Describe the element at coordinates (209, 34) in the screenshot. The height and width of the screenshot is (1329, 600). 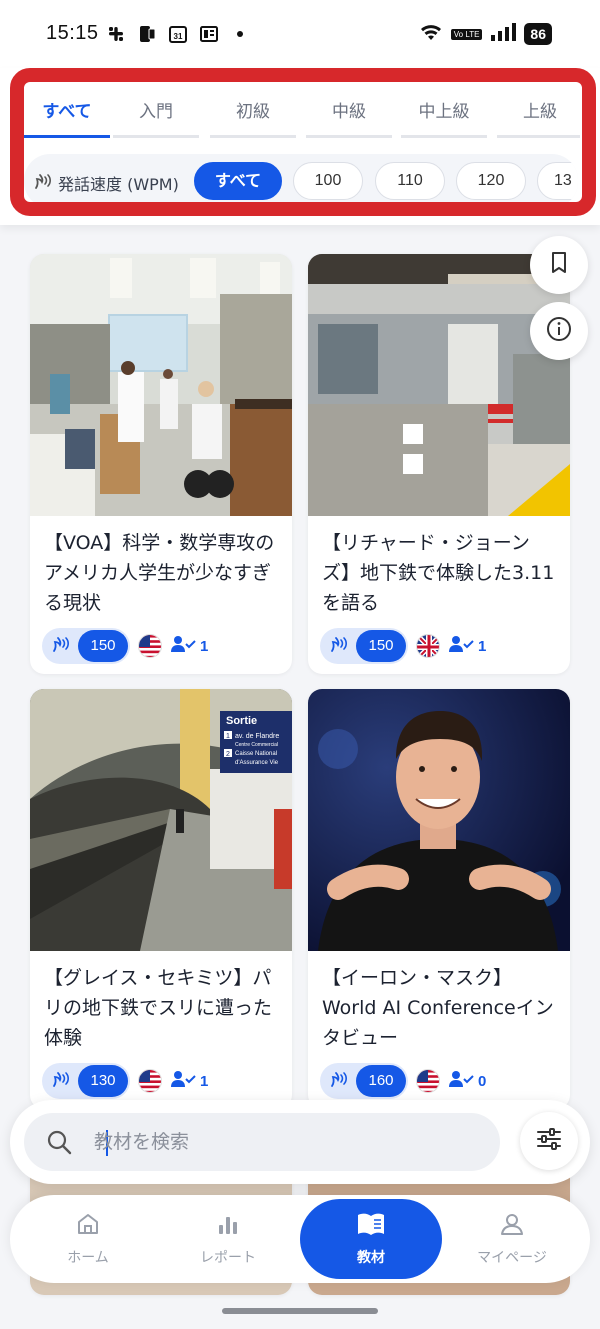
I see `news-icon` at that location.